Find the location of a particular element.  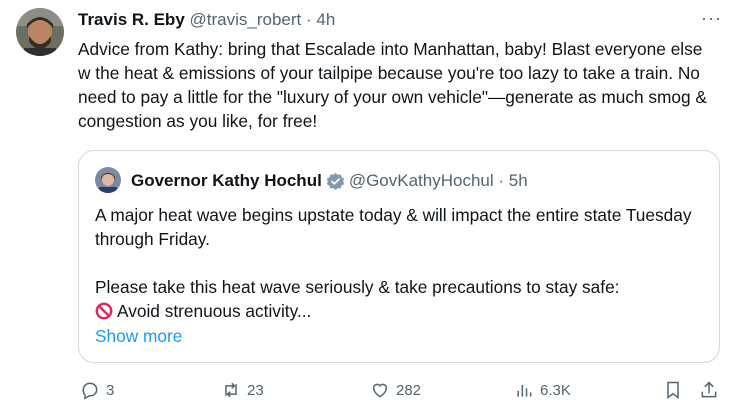

reply-count: 3 is located at coordinates (110, 390).